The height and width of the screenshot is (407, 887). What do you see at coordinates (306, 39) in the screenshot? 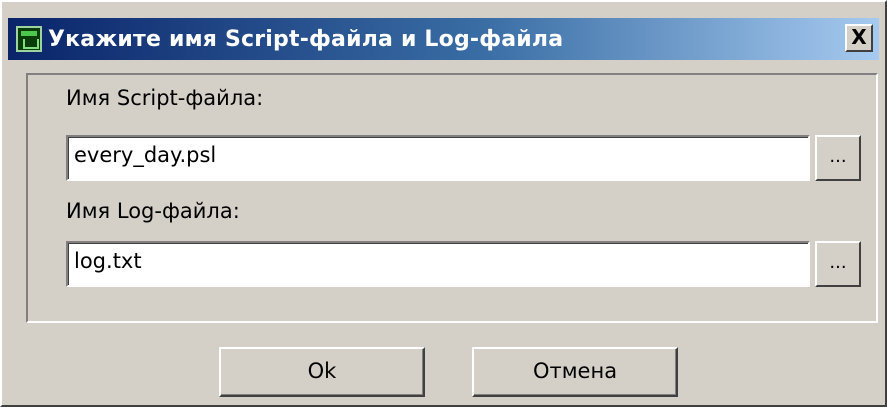
I see `dialog-title: Укажите имя Script-файла и Log-файла` at bounding box center [306, 39].